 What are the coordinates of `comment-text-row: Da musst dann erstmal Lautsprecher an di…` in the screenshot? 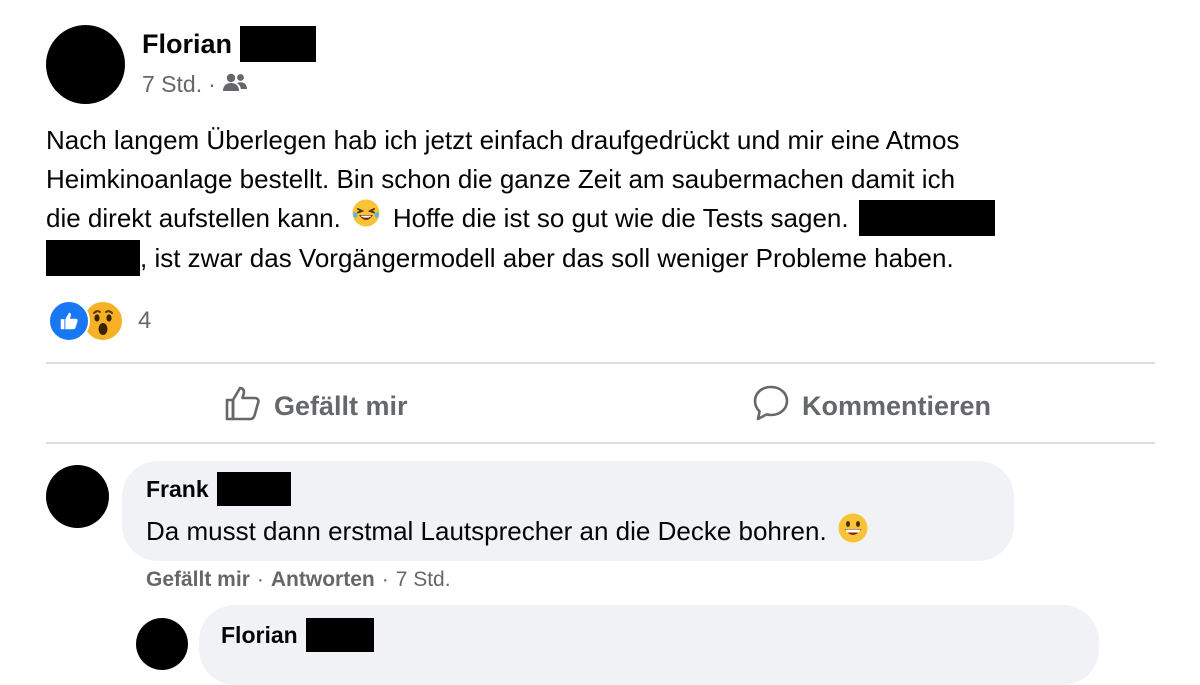 It's located at (507, 531).